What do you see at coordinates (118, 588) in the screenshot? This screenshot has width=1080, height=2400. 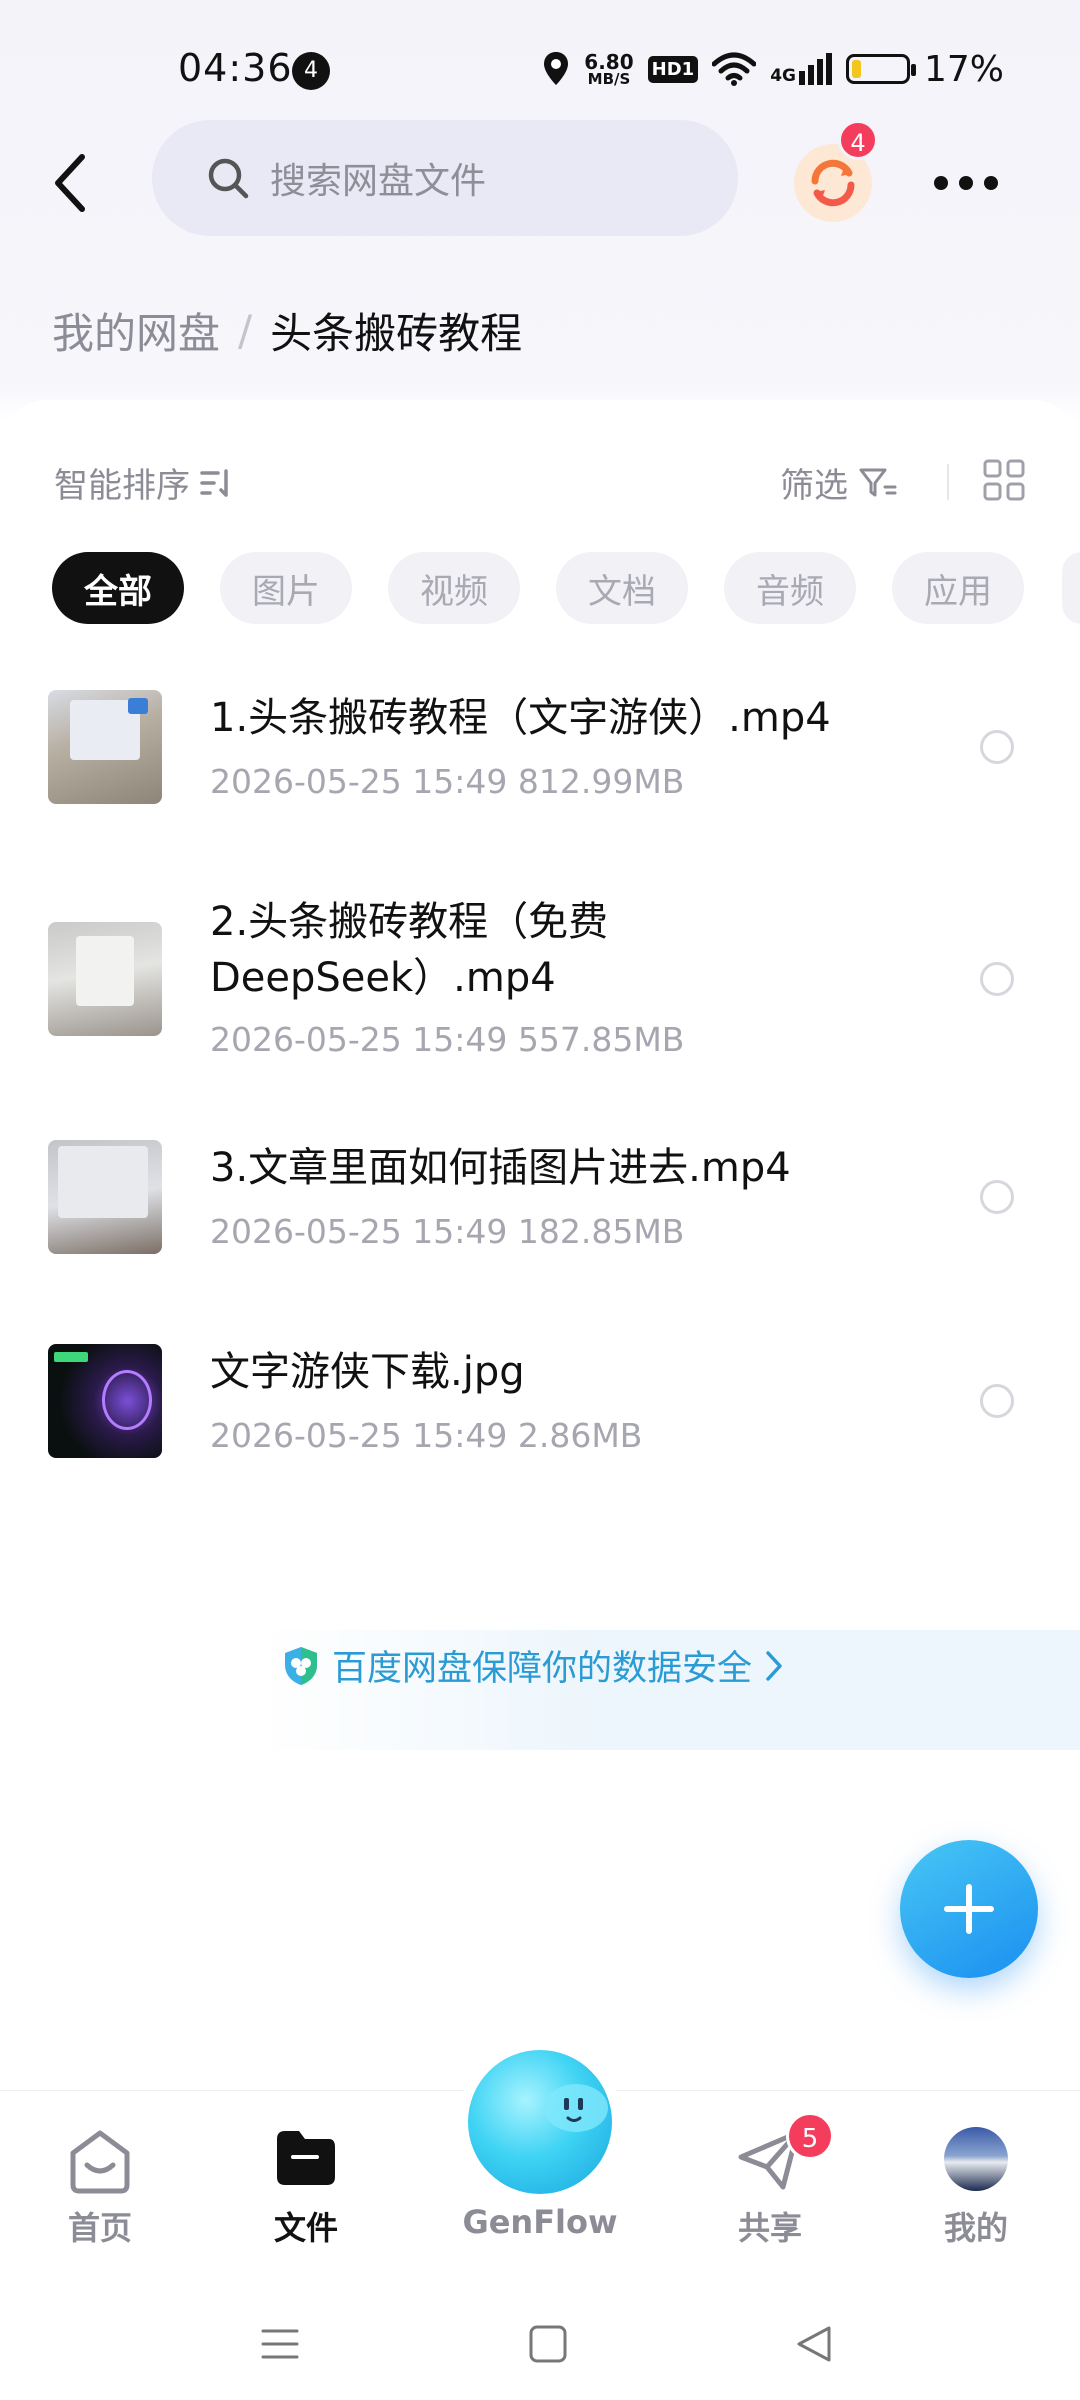 I see `chip-all: 全部` at bounding box center [118, 588].